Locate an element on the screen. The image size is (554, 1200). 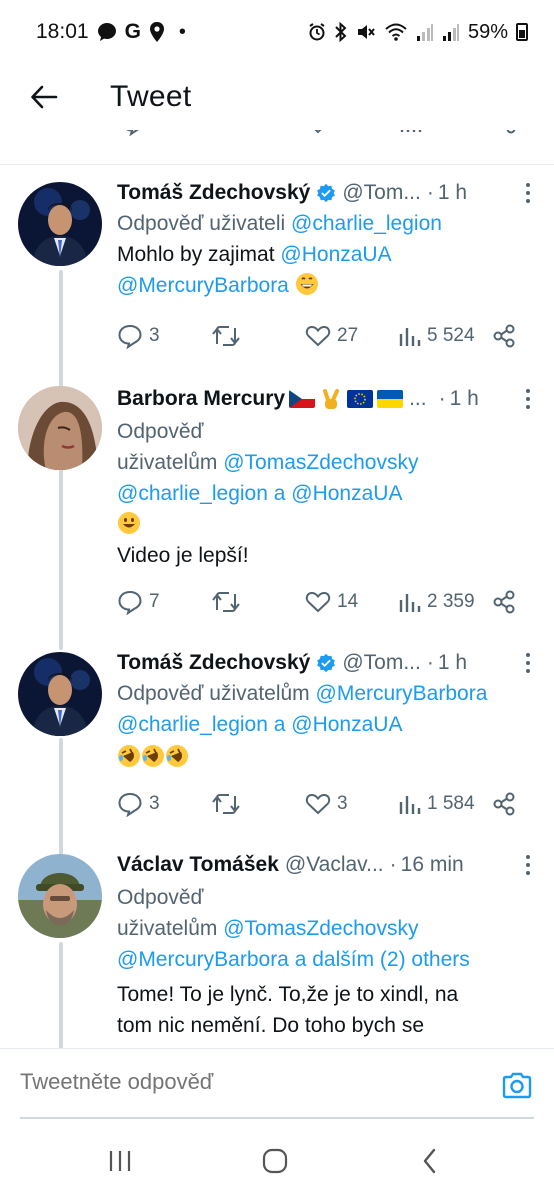
alarm-icon is located at coordinates (317, 32).